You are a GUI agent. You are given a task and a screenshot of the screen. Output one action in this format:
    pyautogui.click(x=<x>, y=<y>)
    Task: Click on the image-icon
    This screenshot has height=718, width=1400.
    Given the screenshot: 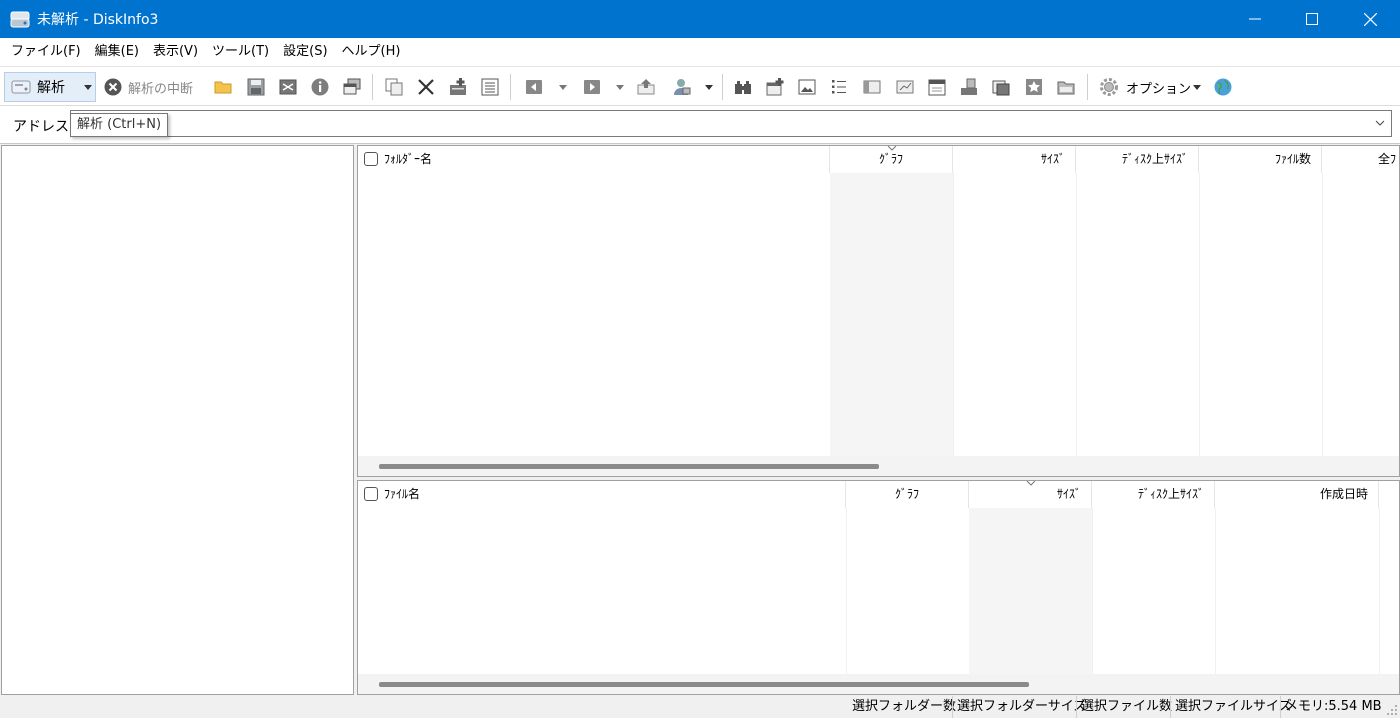 What is the action you would take?
    pyautogui.click(x=807, y=87)
    